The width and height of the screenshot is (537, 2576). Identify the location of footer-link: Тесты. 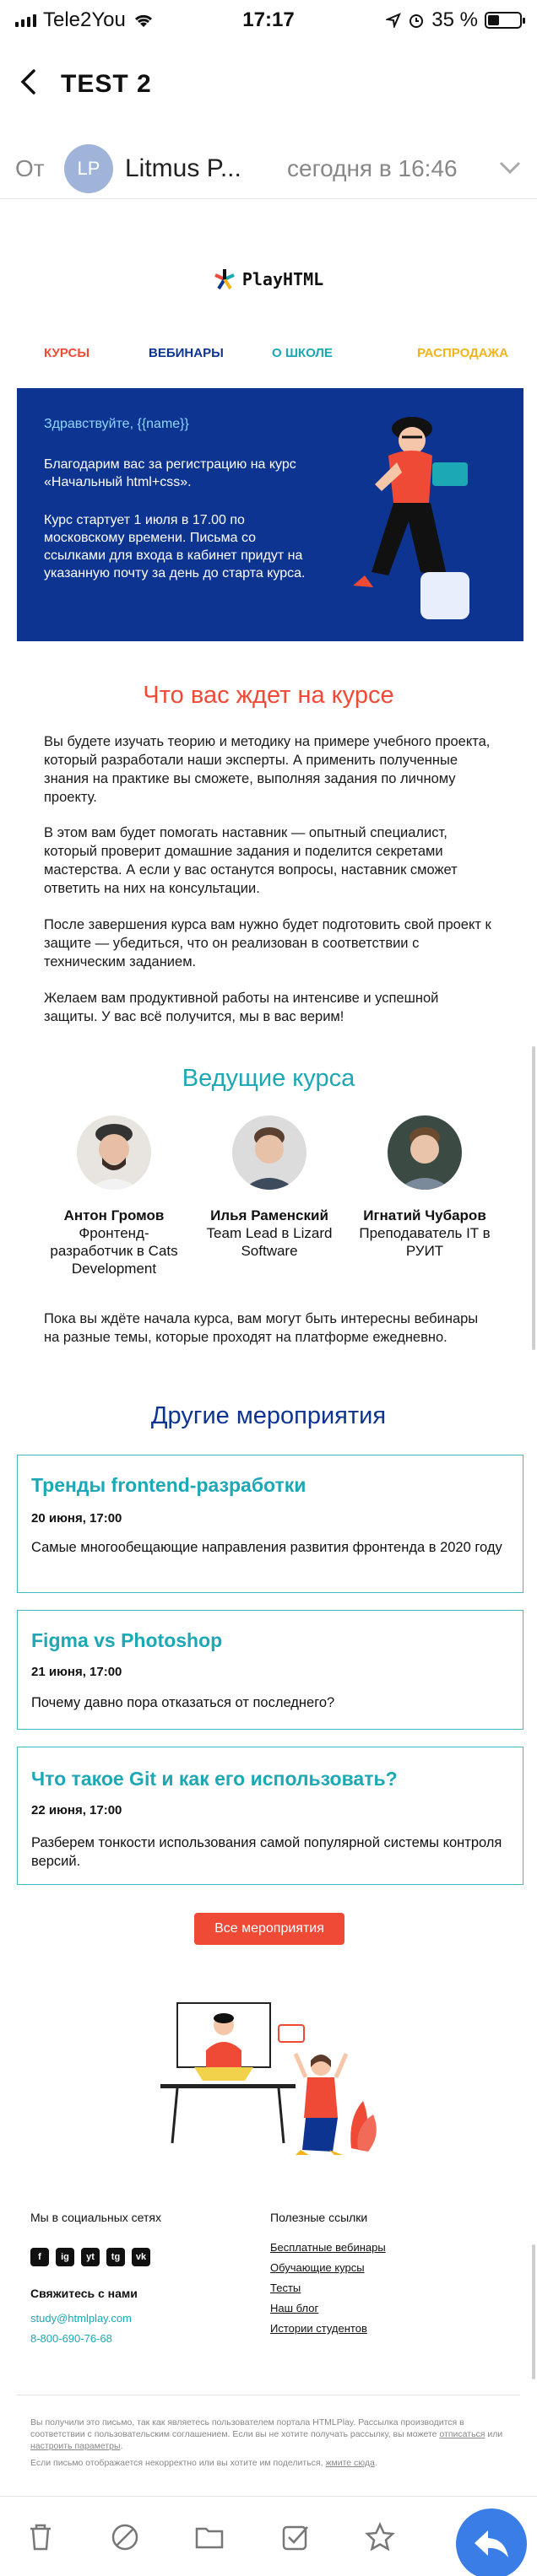
(286, 2288).